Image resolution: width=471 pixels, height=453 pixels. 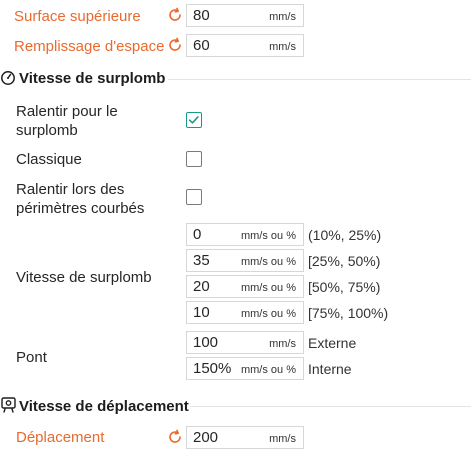 I want to click on overhang-speed-input-3: 20 mm/s ou %, so click(x=245, y=286).